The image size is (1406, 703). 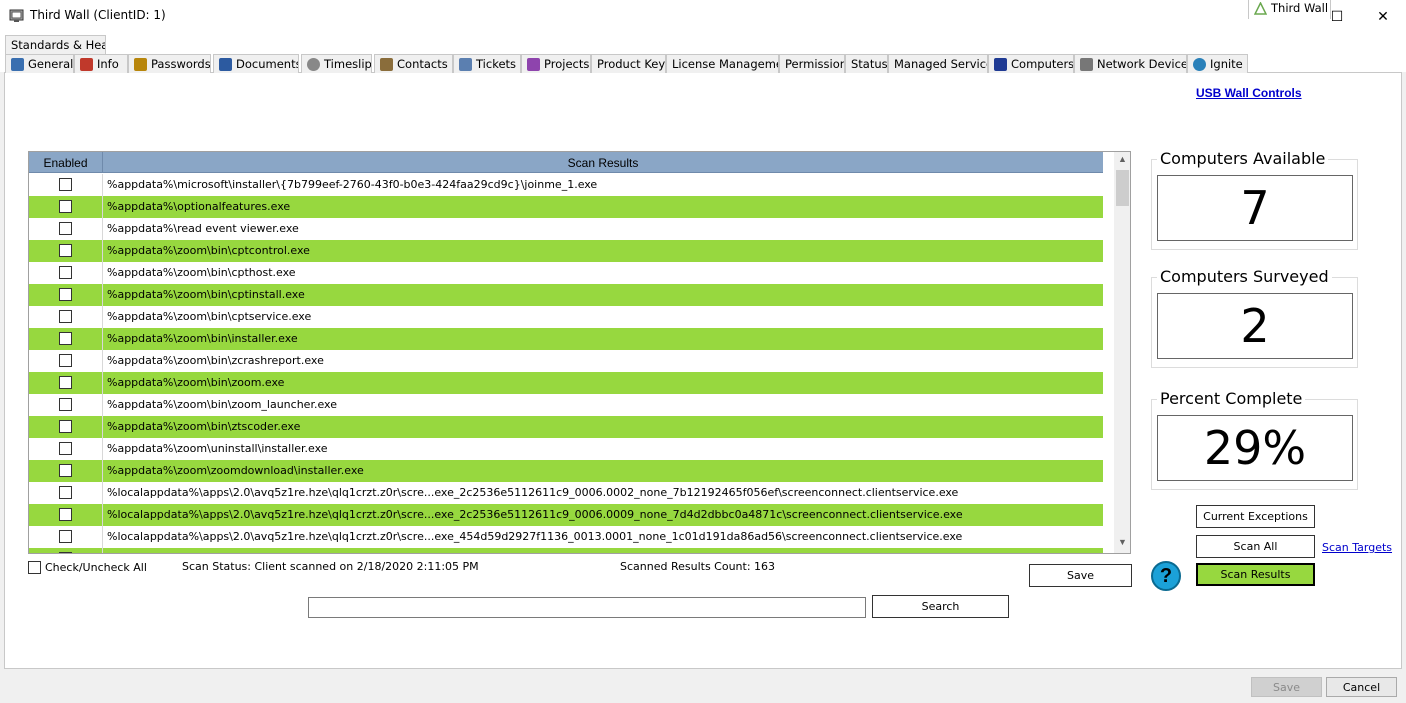 I want to click on scan-result-path: %appdata%\zoom\bin\zoom_launcher.exe, so click(x=222, y=404).